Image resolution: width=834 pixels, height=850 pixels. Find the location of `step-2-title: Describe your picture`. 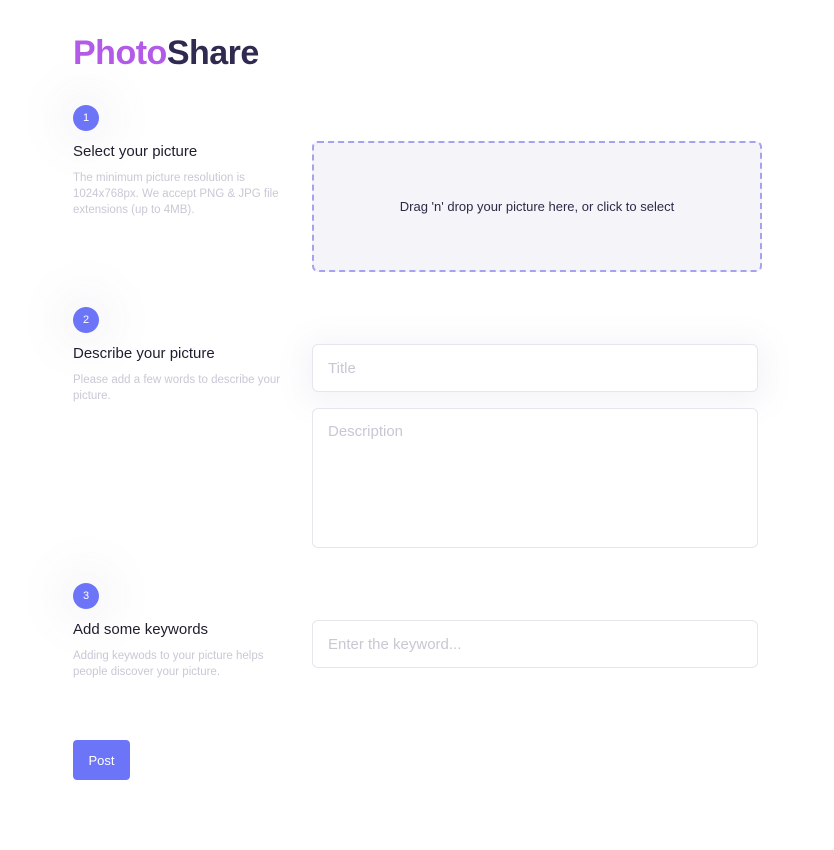

step-2-title: Describe your picture is located at coordinates (144, 353).